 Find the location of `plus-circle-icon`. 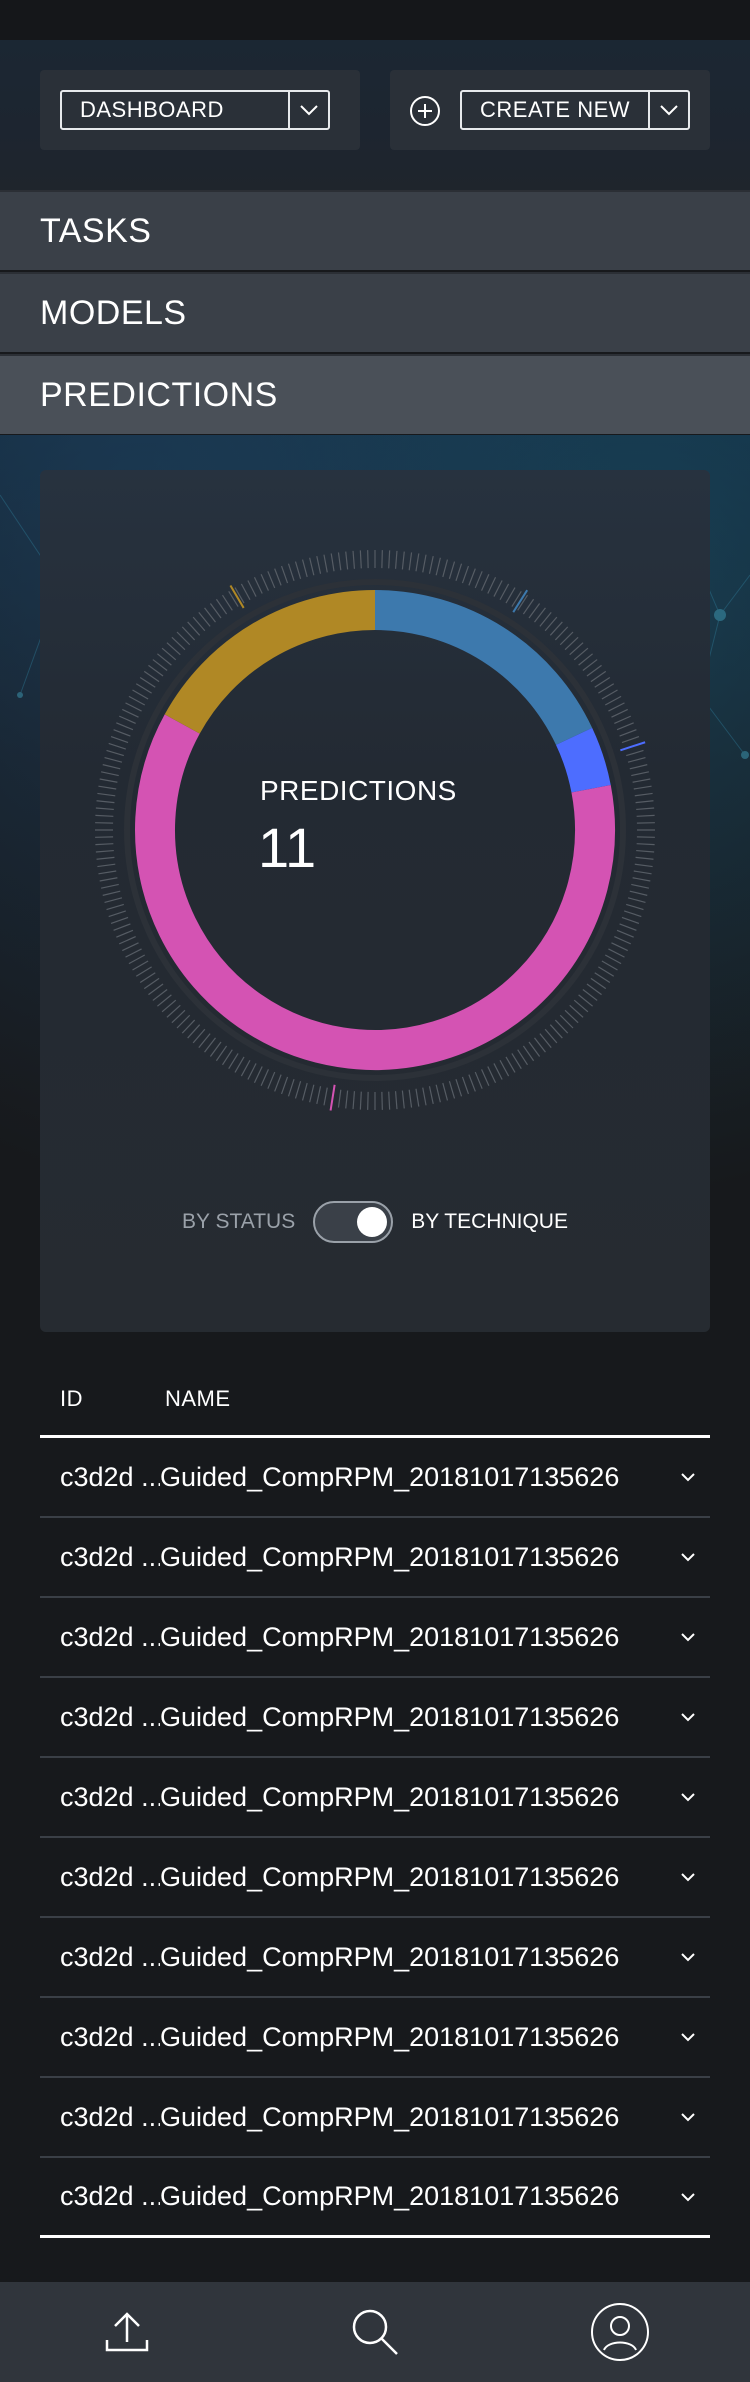

plus-circle-icon is located at coordinates (425, 111).